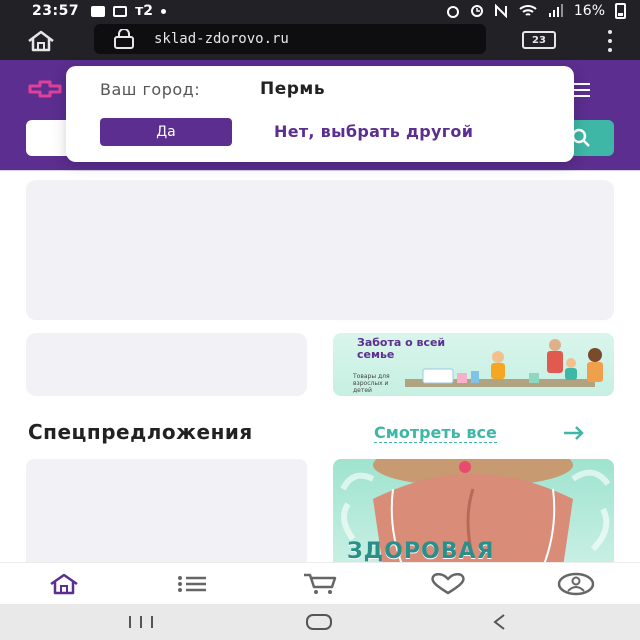 The height and width of the screenshot is (640, 640). I want to click on special-offers-title: Спецпредложения, so click(140, 432).